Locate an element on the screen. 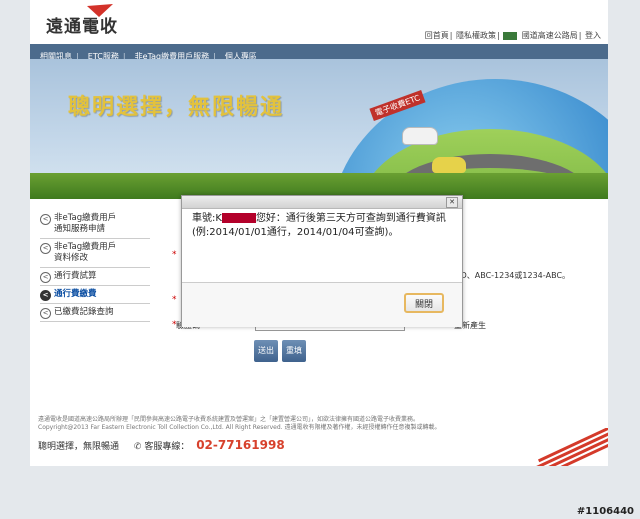  dialog-titlebar: ✕ is located at coordinates (322, 202).